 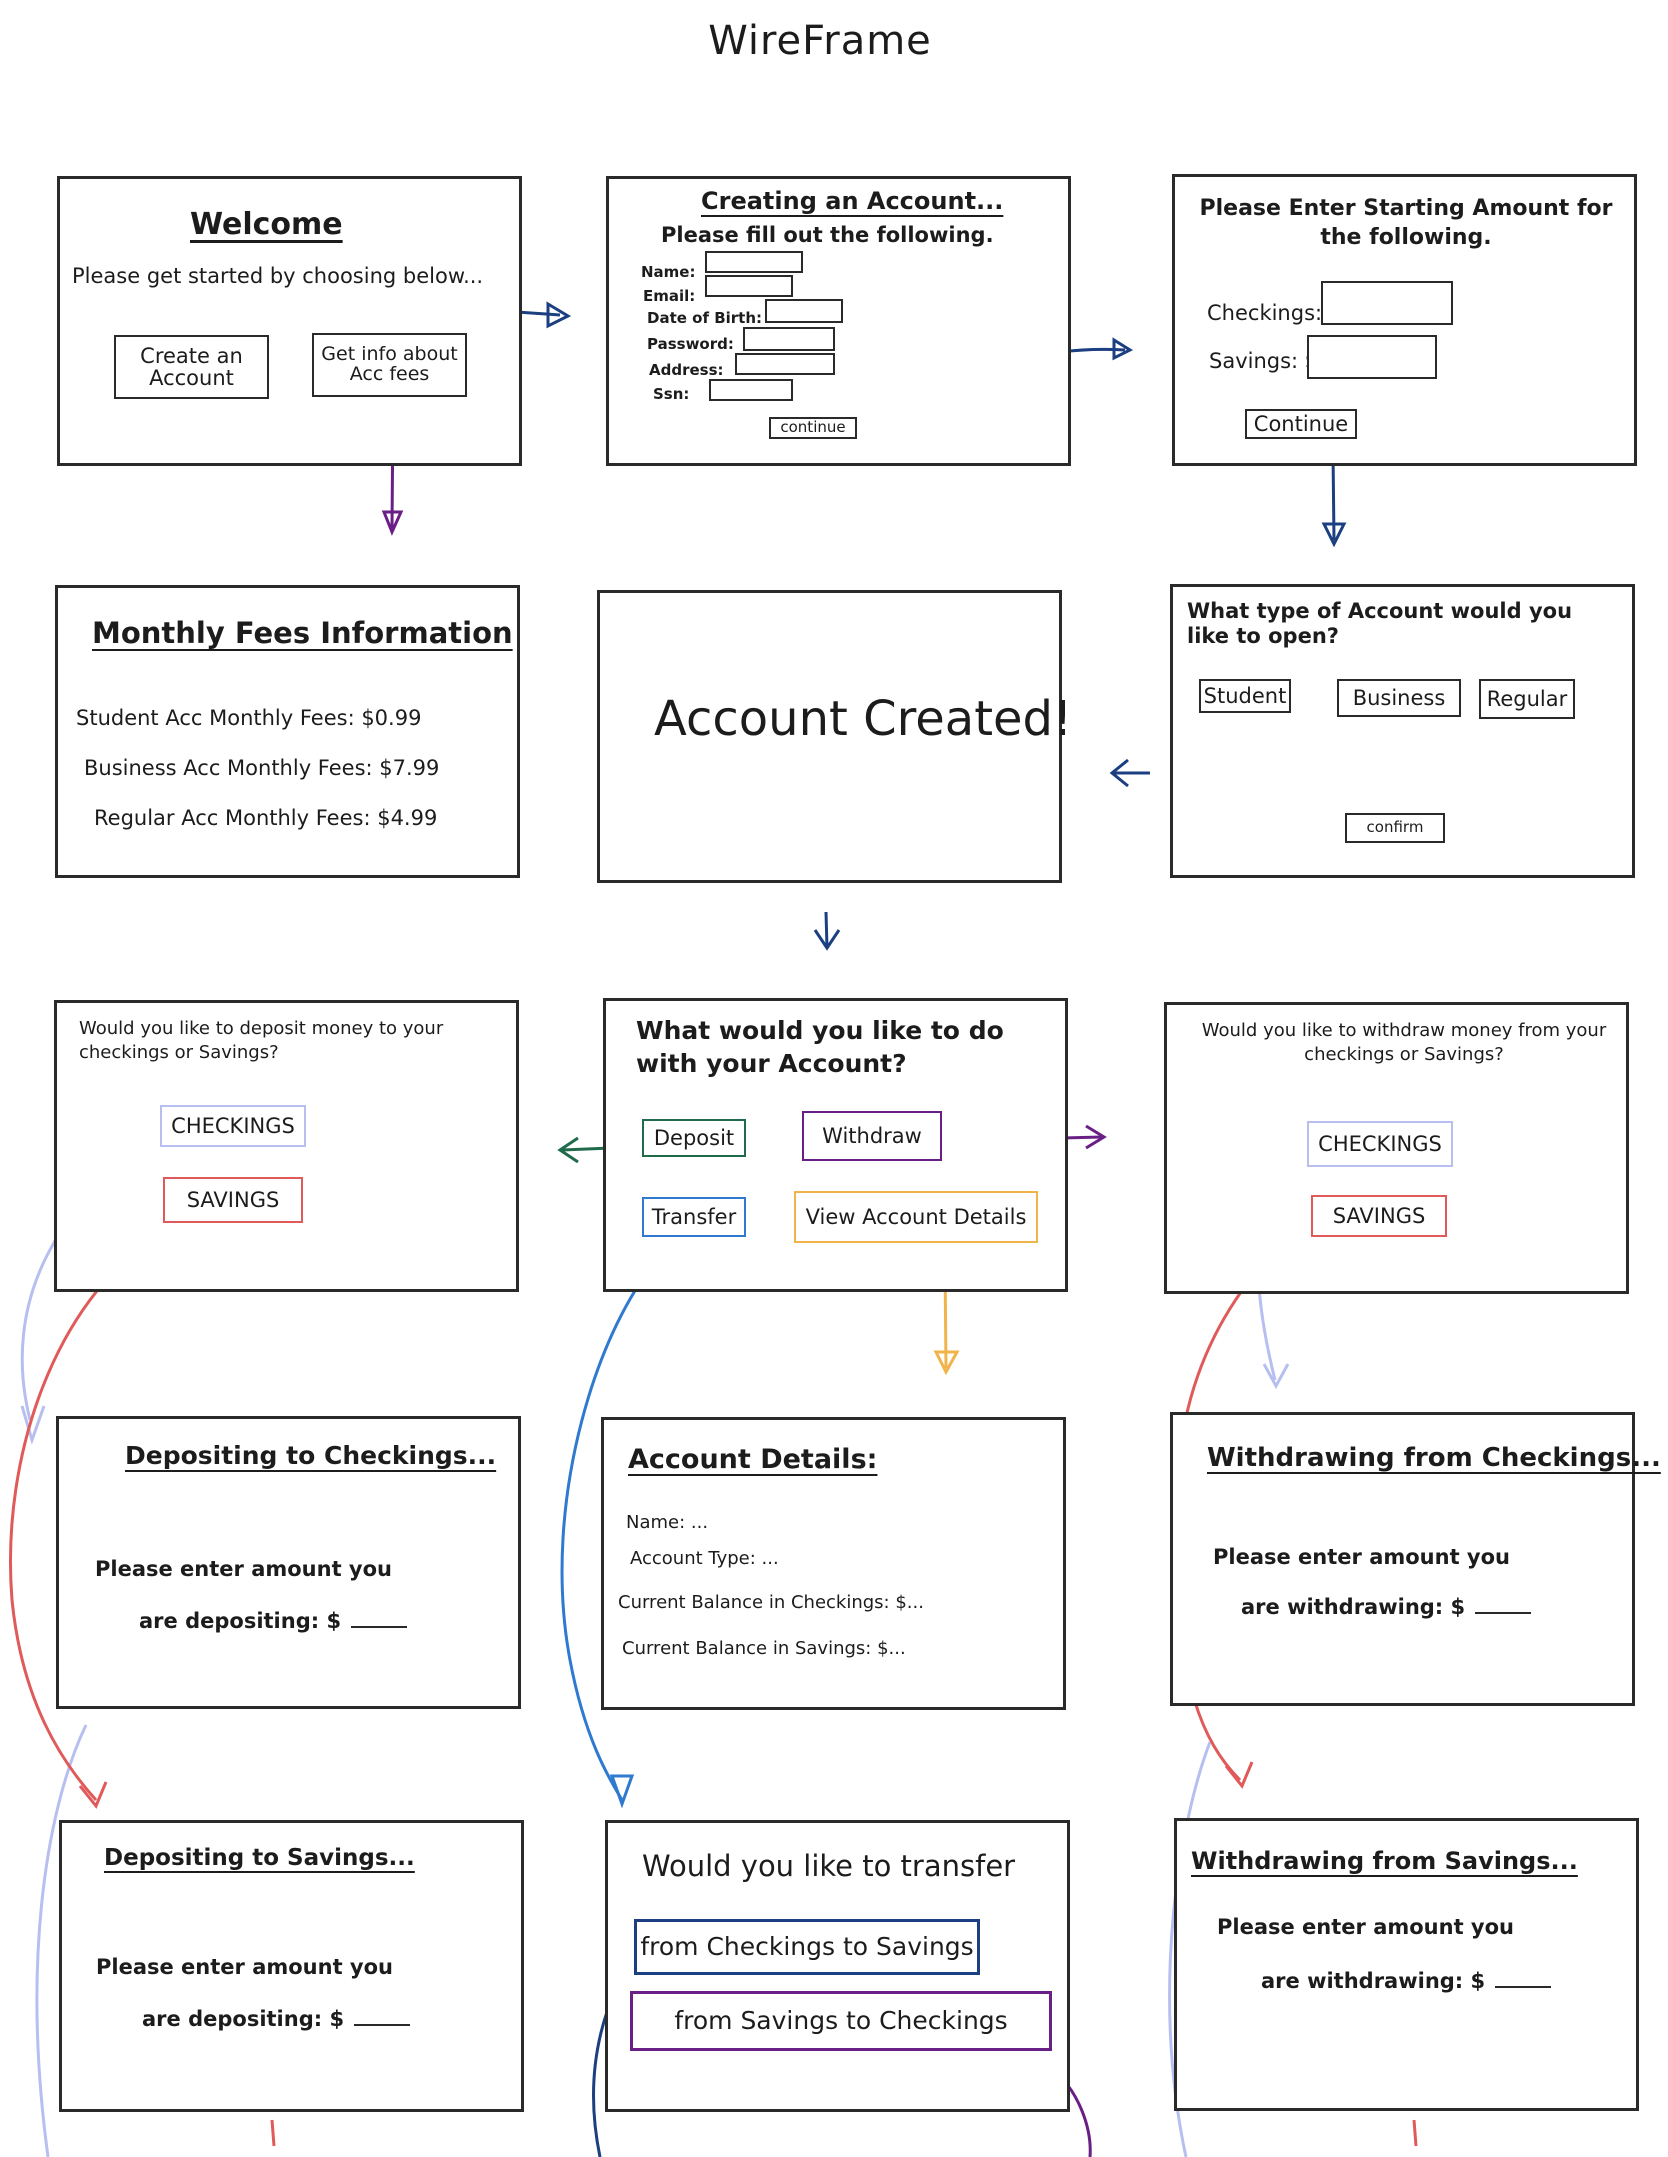 I want to click on deposit-checkings-button: CHECKINGS, so click(x=233, y=1126).